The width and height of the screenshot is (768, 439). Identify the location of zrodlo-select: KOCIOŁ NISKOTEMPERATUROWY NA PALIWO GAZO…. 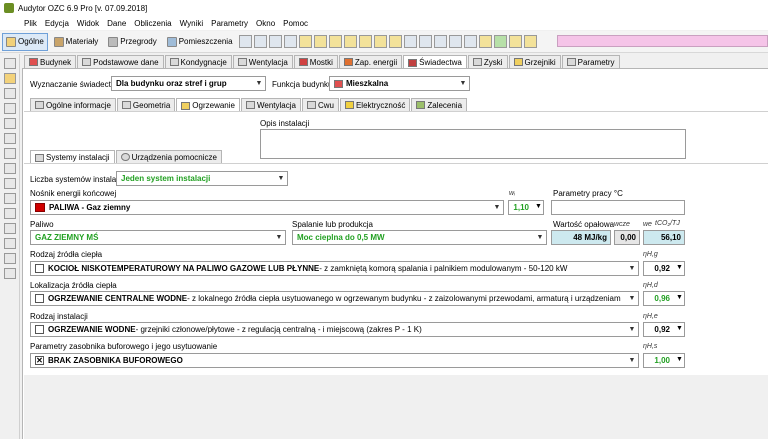
(334, 268).